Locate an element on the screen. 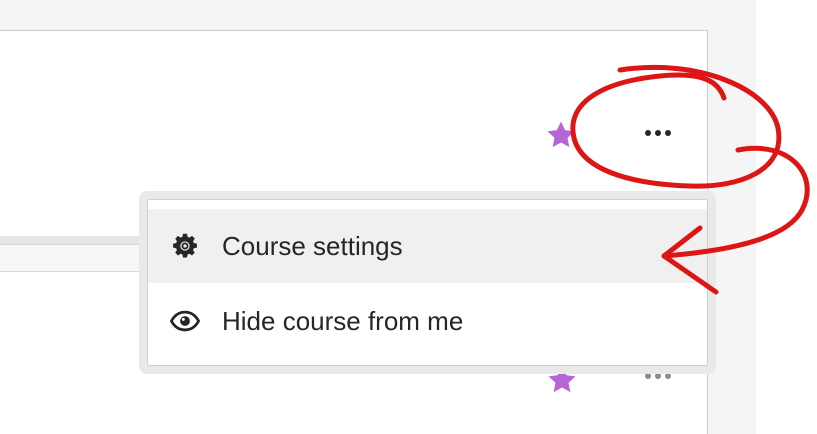  menu-item-hide-course: Hide course from me is located at coordinates (427, 321).